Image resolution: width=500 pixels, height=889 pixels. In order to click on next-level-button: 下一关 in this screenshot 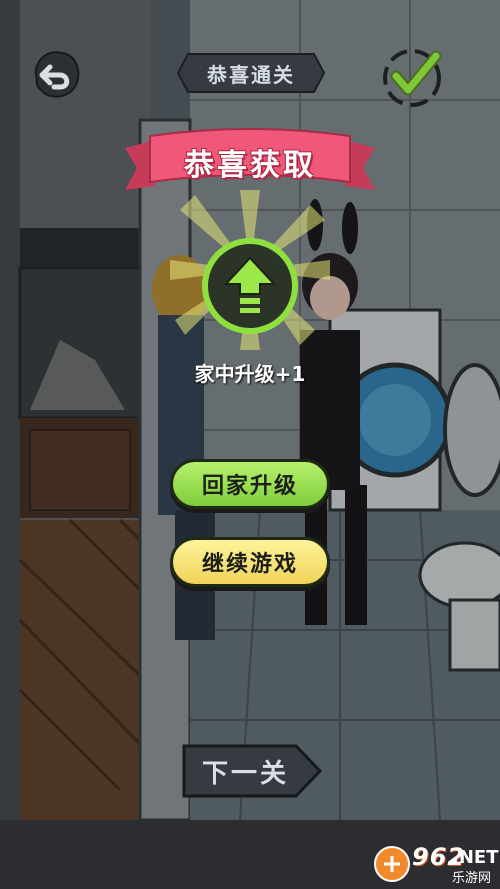, I will do `click(250, 771)`.